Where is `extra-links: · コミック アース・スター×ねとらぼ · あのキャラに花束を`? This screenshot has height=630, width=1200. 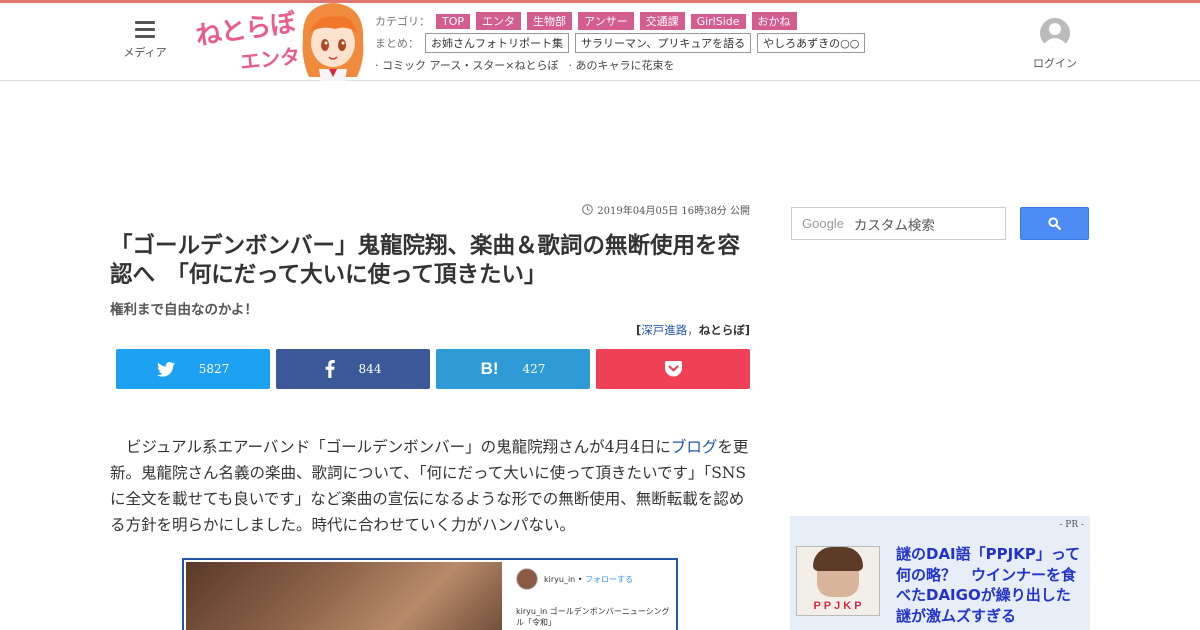 extra-links: · コミック アース・スター×ねとらぼ · あのキャラに花束を is located at coordinates (530, 65).